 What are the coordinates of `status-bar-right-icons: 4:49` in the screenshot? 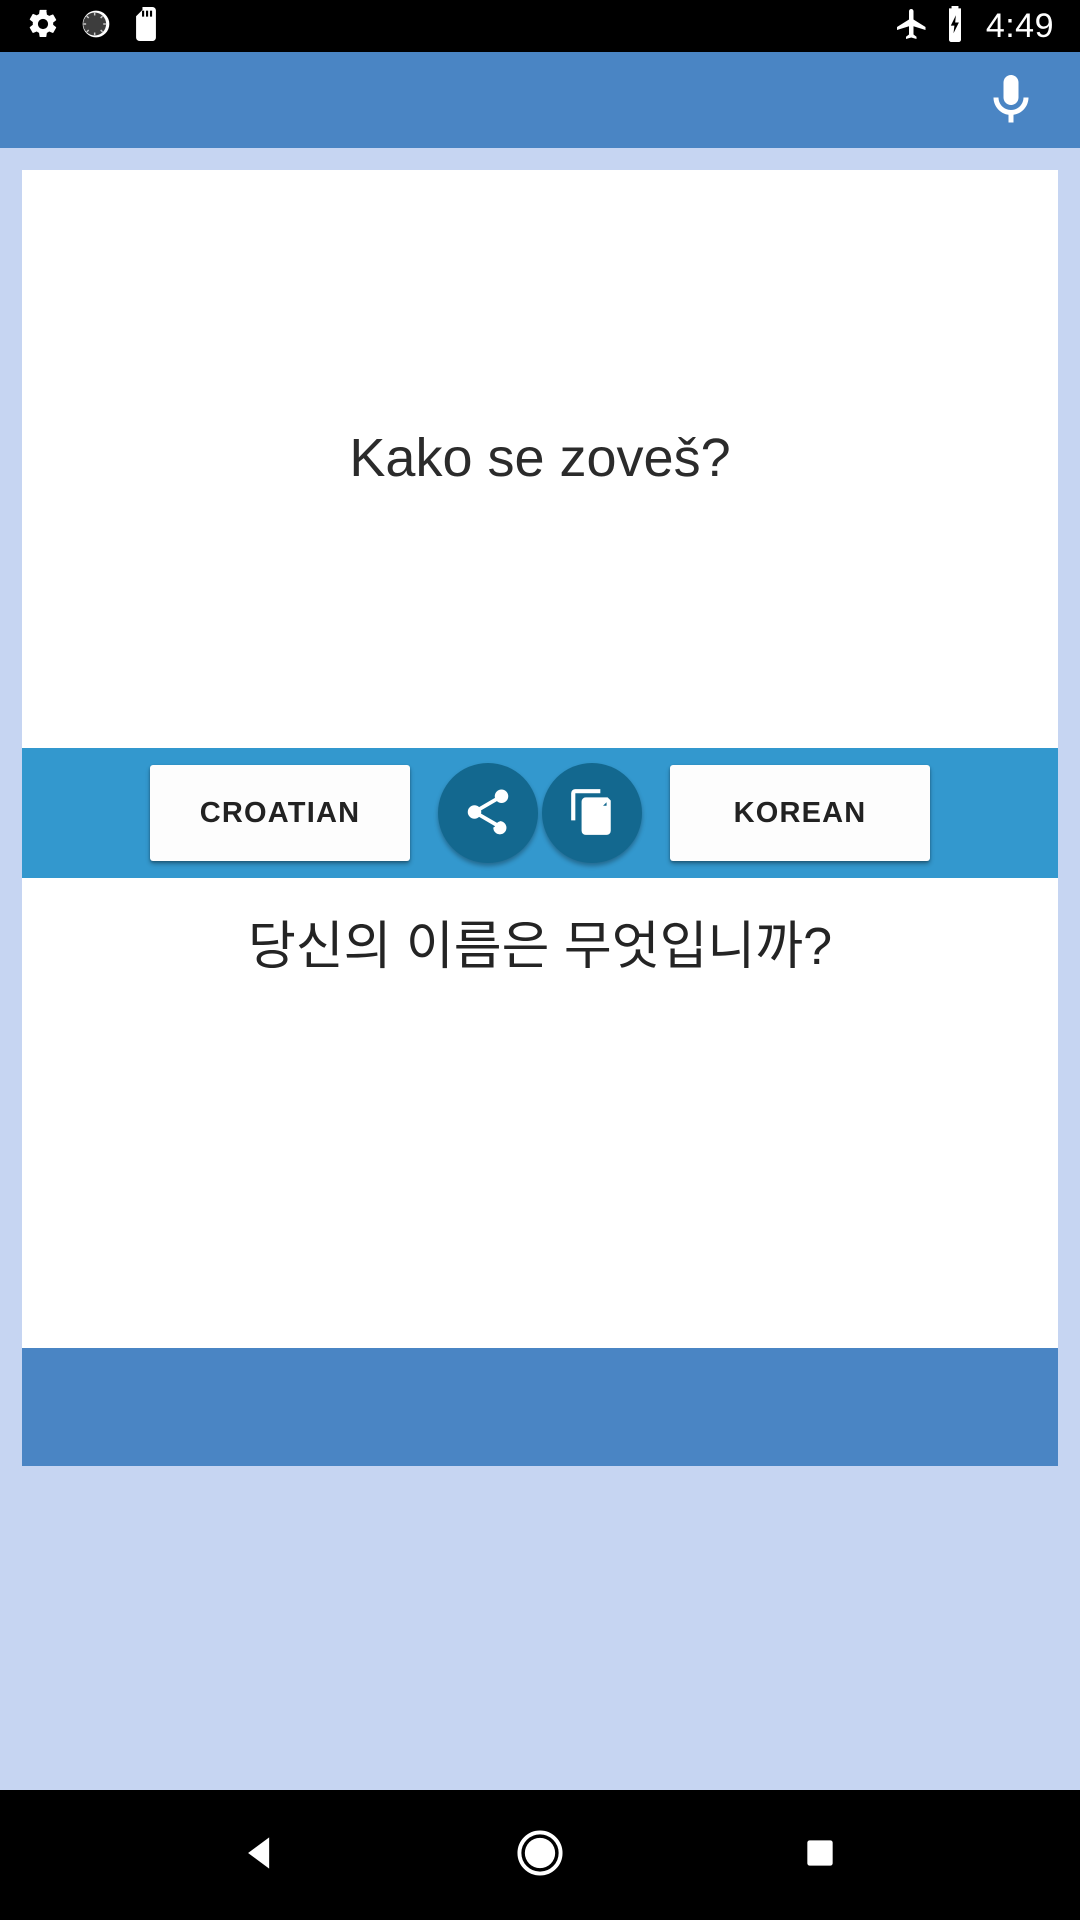 It's located at (974, 26).